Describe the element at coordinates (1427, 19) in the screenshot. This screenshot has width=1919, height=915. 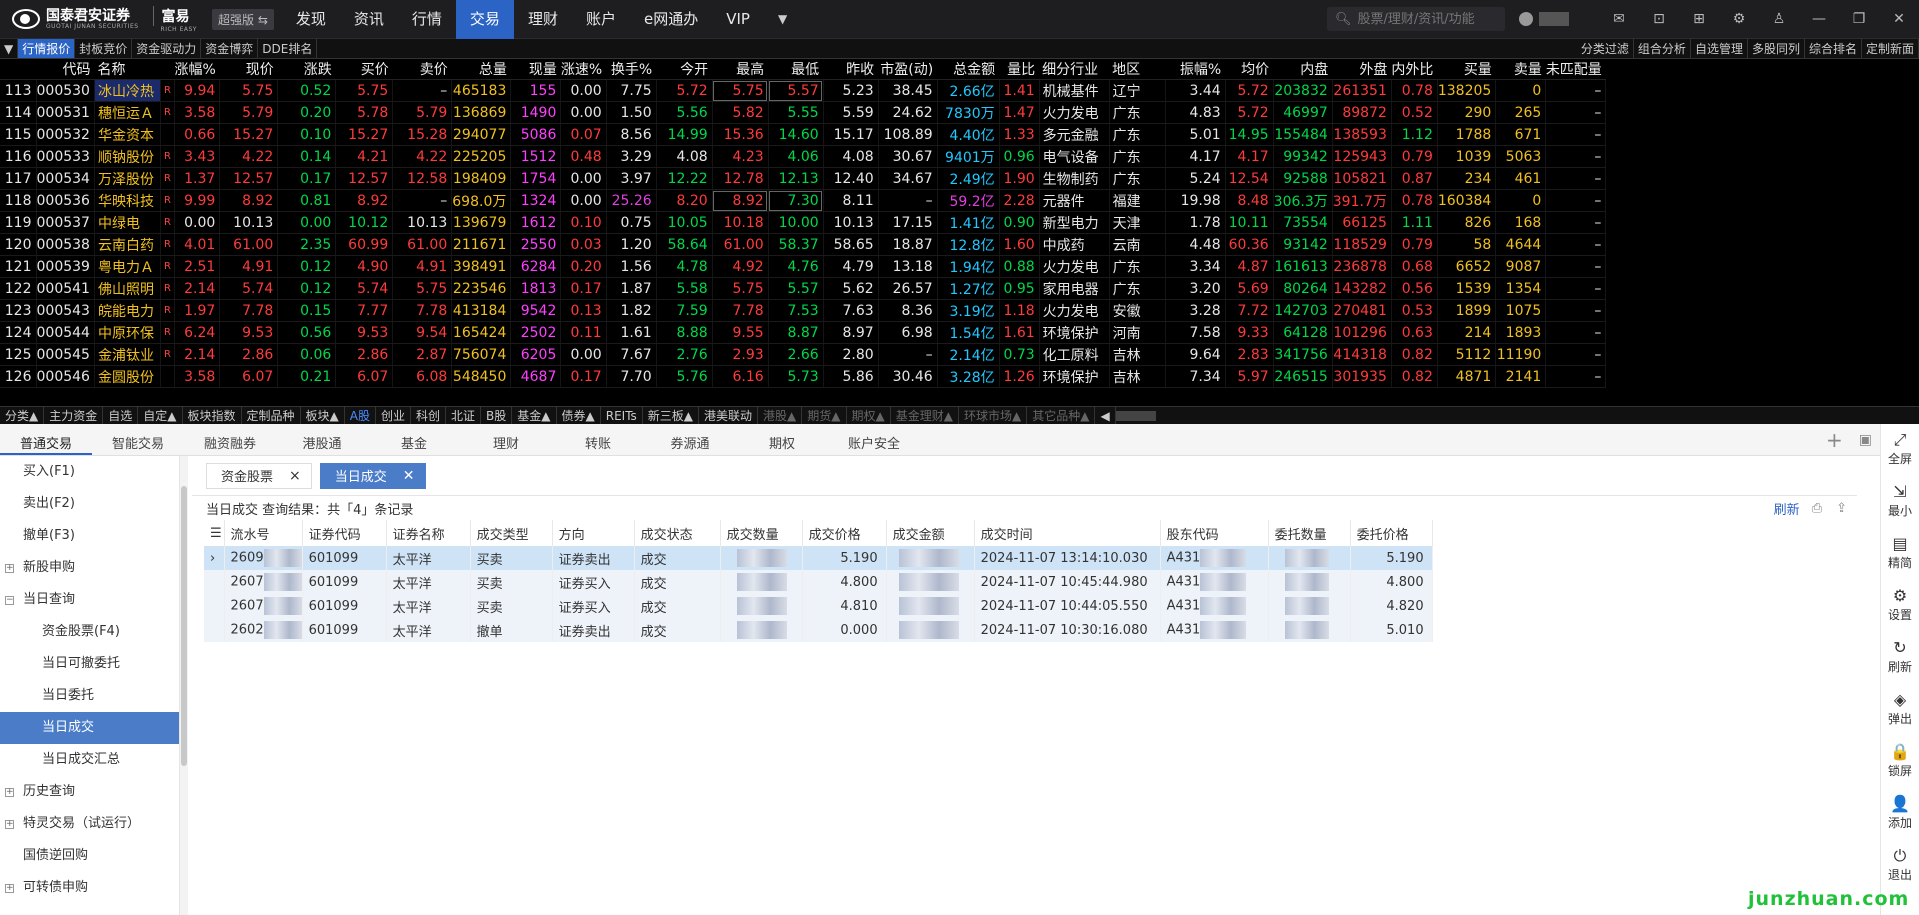
I see `search-input` at that location.